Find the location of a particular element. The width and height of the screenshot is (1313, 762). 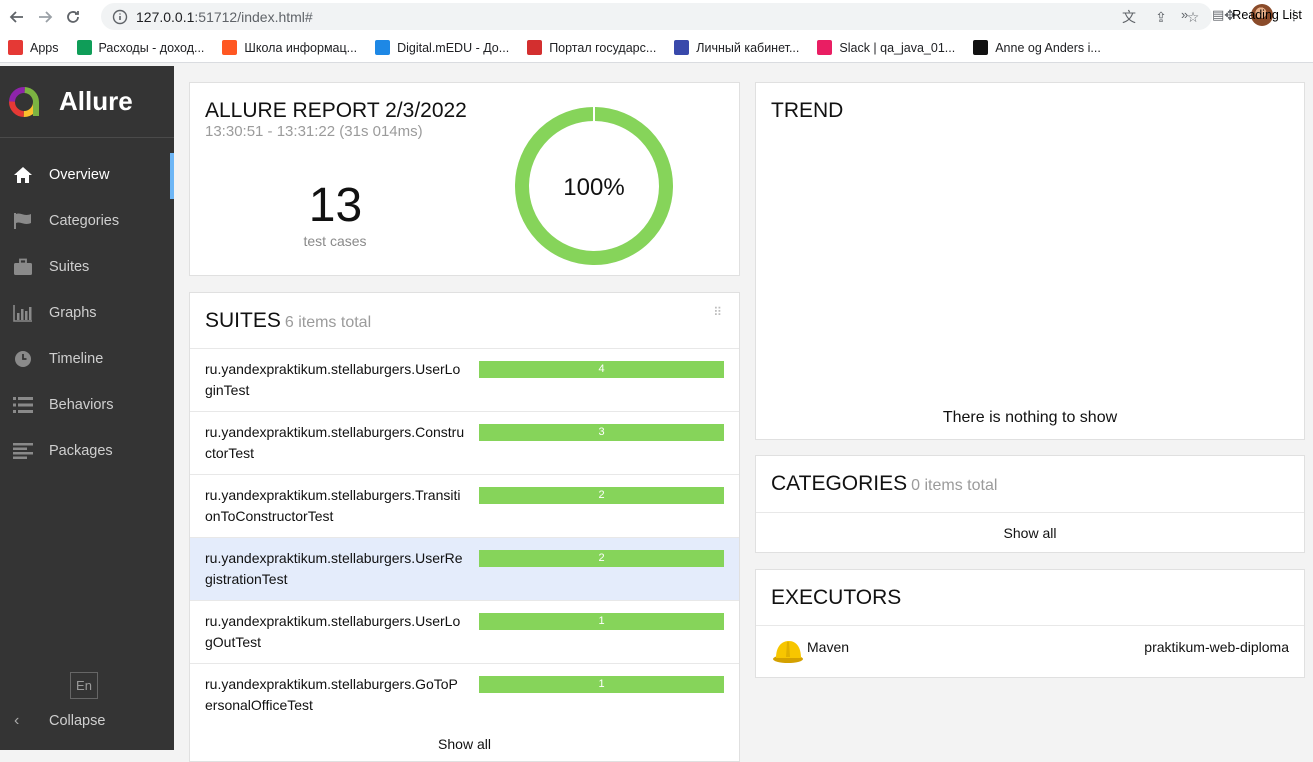

url-path: :51712/index.html# is located at coordinates (253, 16).